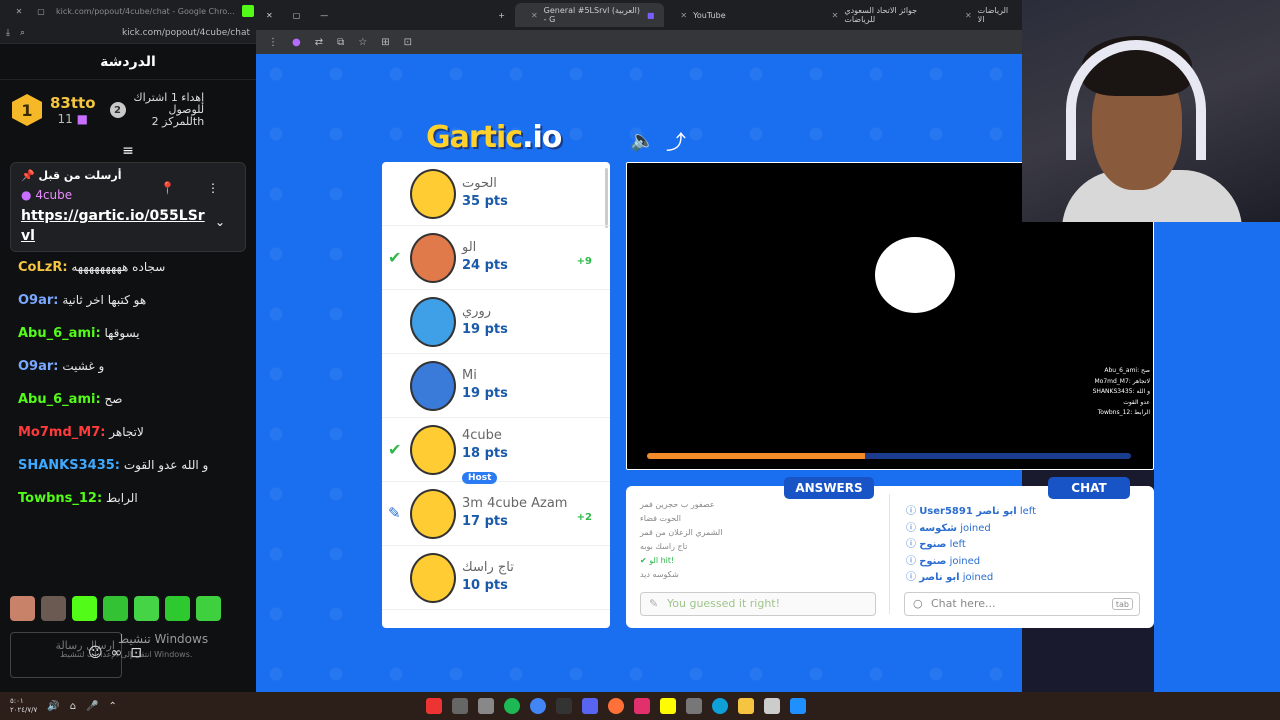  What do you see at coordinates (496, 194) in the screenshot?
I see `player-row: الحوت 35 pts` at bounding box center [496, 194].